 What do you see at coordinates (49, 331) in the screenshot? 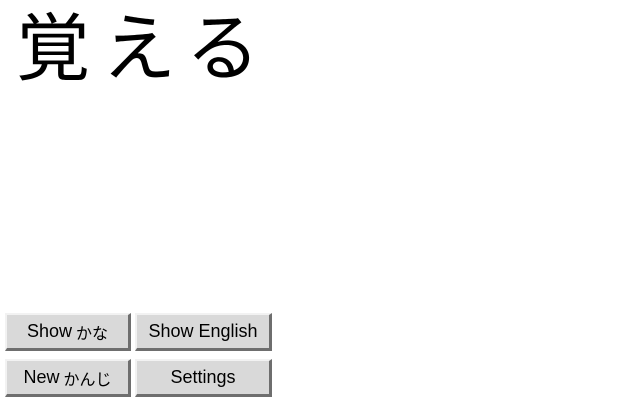
I see `show-kana-button-prefix: Show` at bounding box center [49, 331].